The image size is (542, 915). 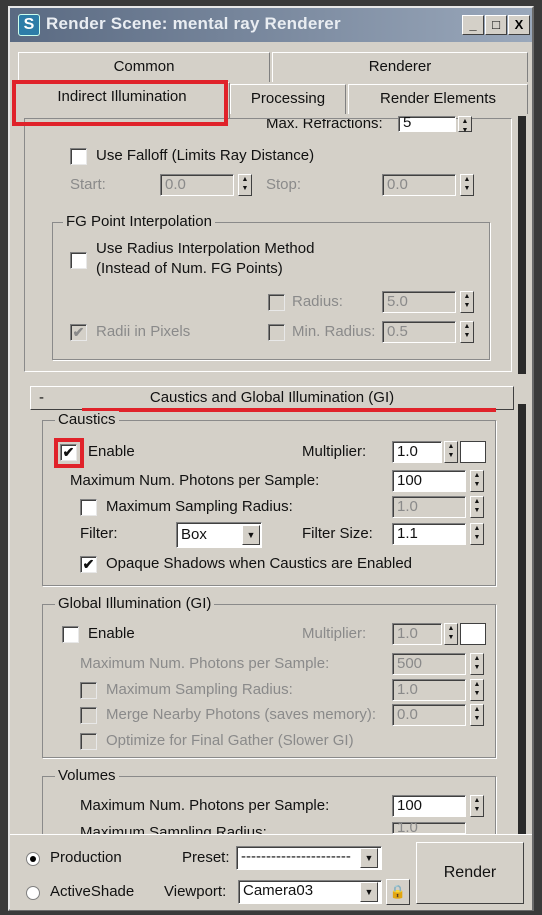 I want to click on stop-spinner: ▲ ▼, so click(x=467, y=185).